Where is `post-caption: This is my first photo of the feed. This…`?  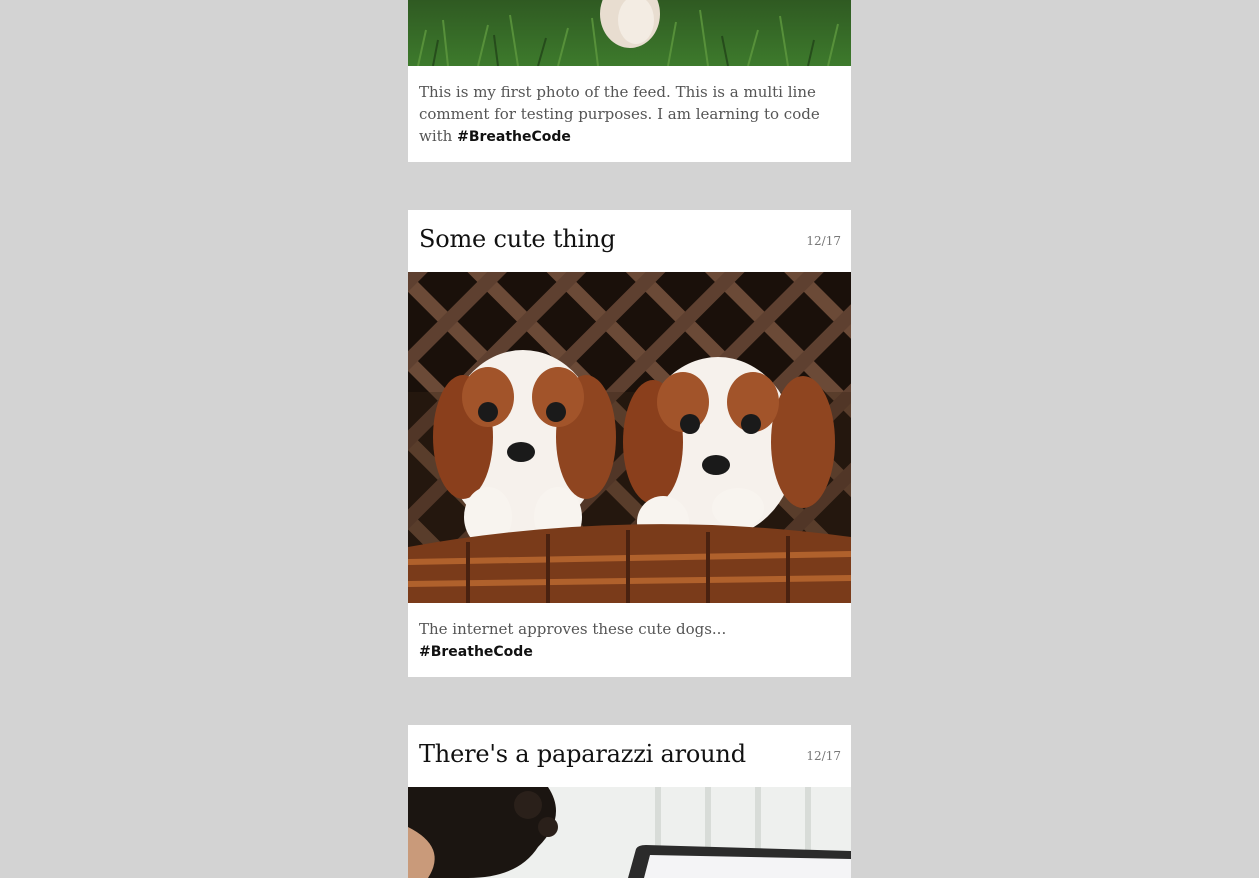 post-caption: This is my first photo of the feed. This… is located at coordinates (629, 114).